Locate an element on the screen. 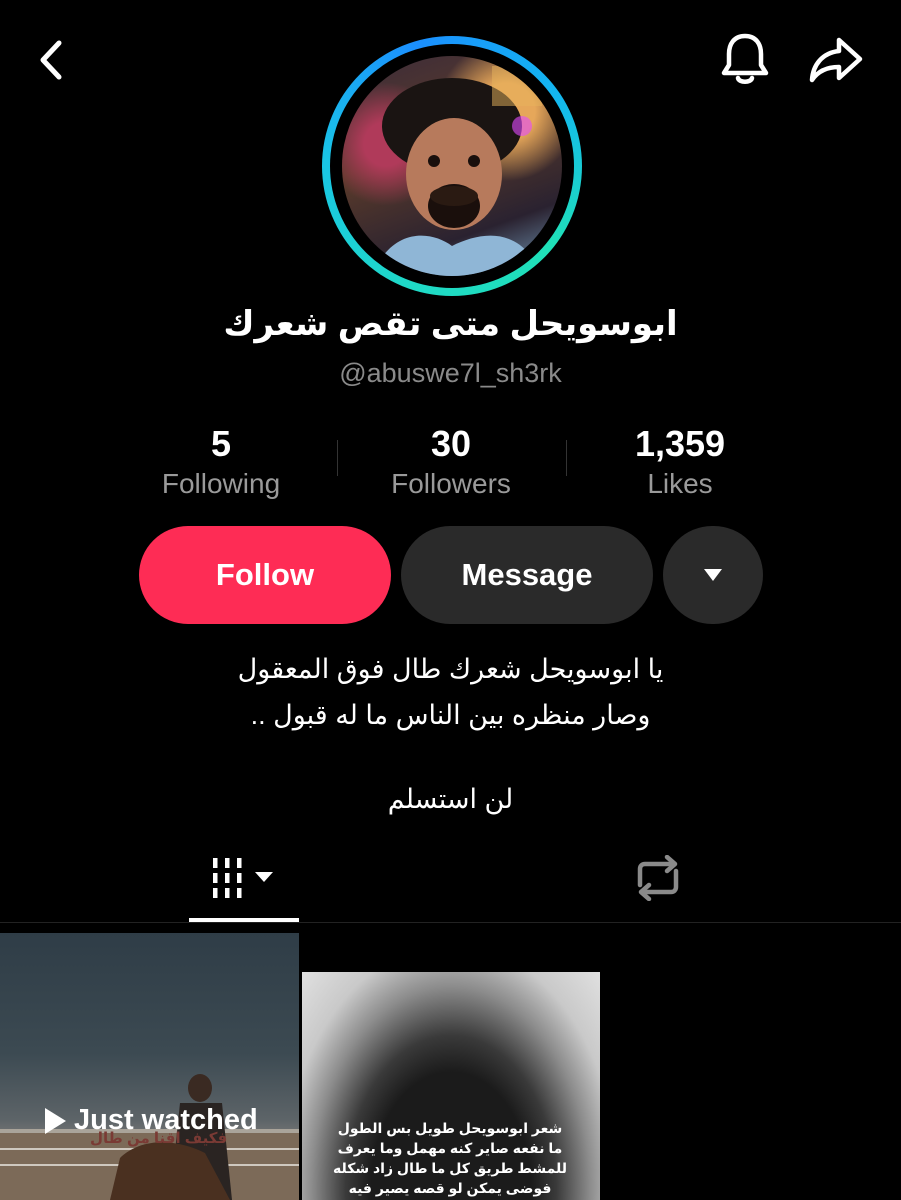 Image resolution: width=901 pixels, height=1200 pixels. avatar-frame is located at coordinates (452, 166).